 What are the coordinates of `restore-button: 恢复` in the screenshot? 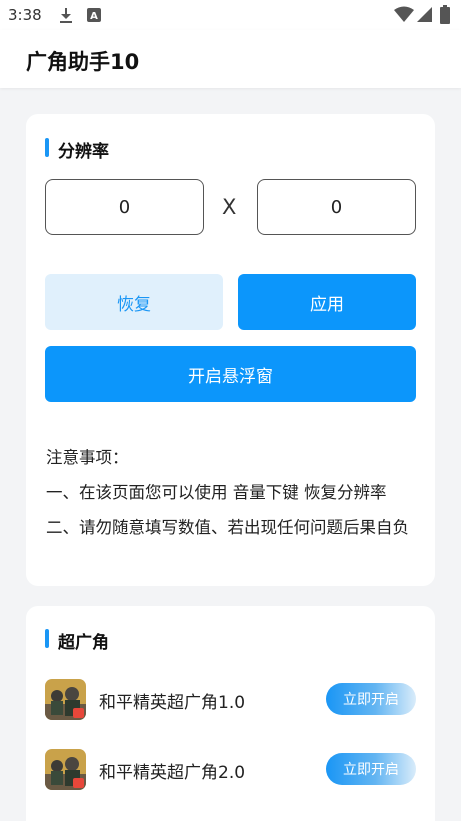 It's located at (134, 302).